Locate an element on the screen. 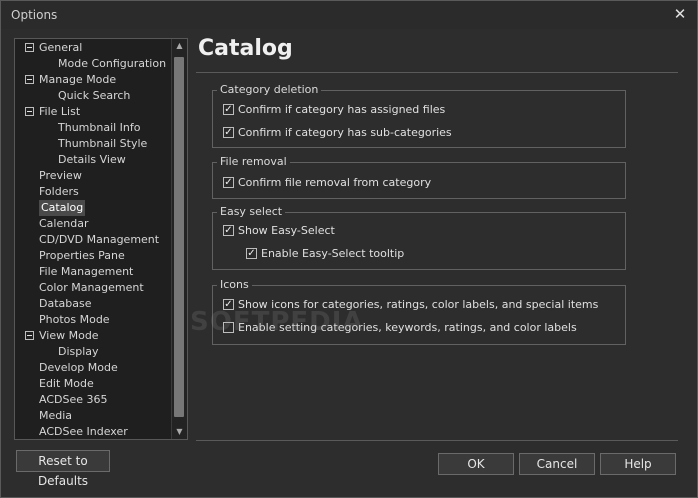  title-bar: Options ✕ is located at coordinates (349, 15).